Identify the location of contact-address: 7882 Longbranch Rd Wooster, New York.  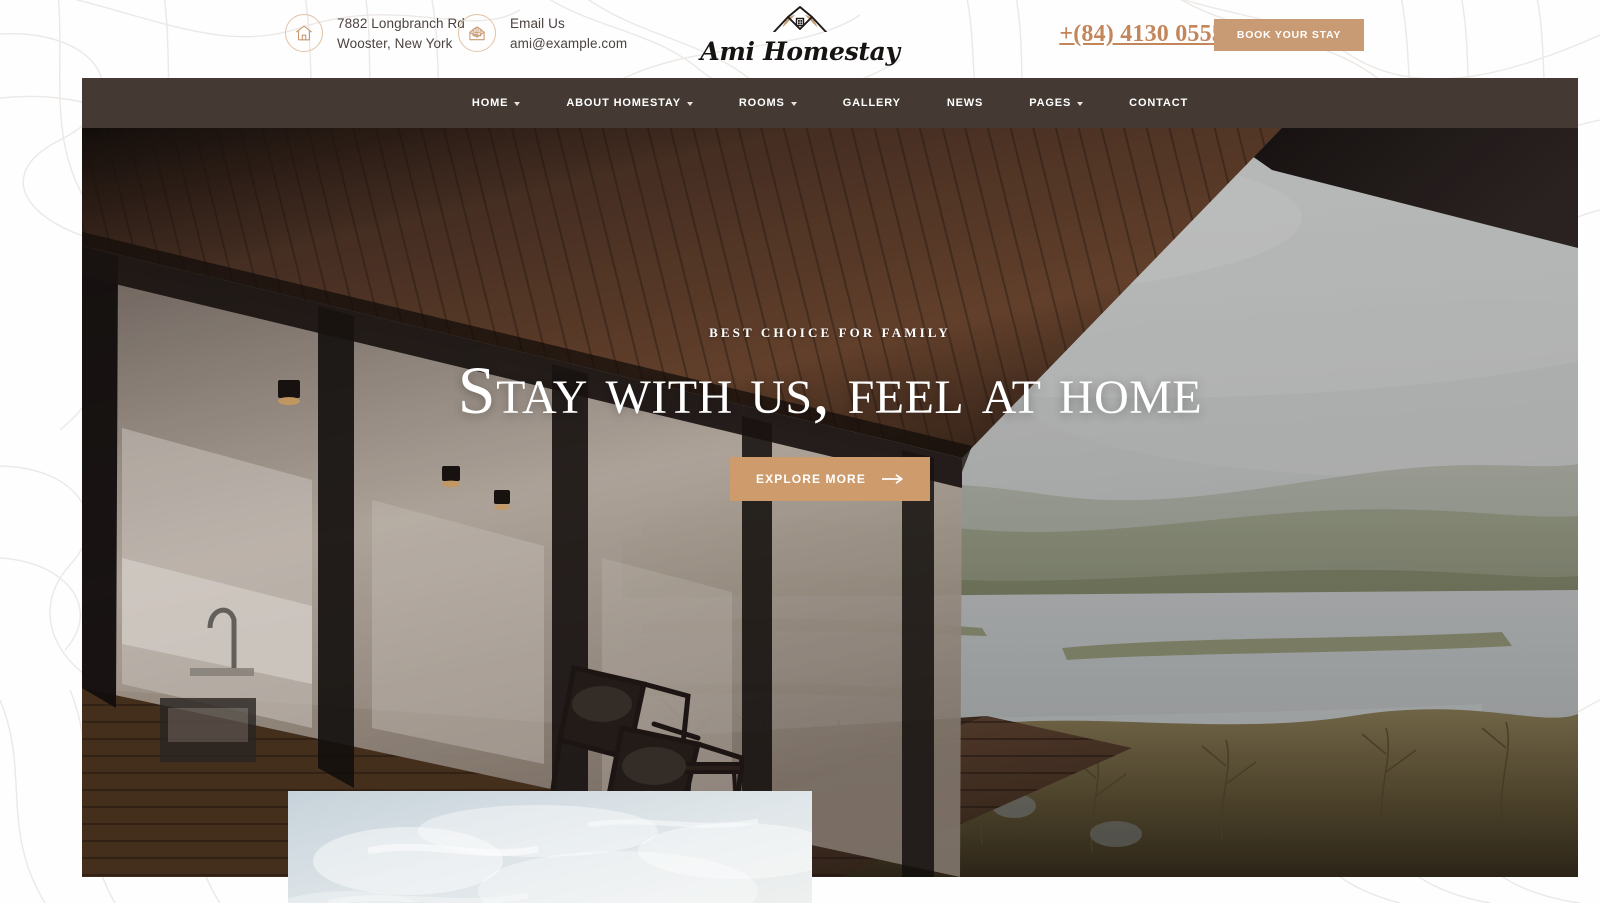
(375, 33).